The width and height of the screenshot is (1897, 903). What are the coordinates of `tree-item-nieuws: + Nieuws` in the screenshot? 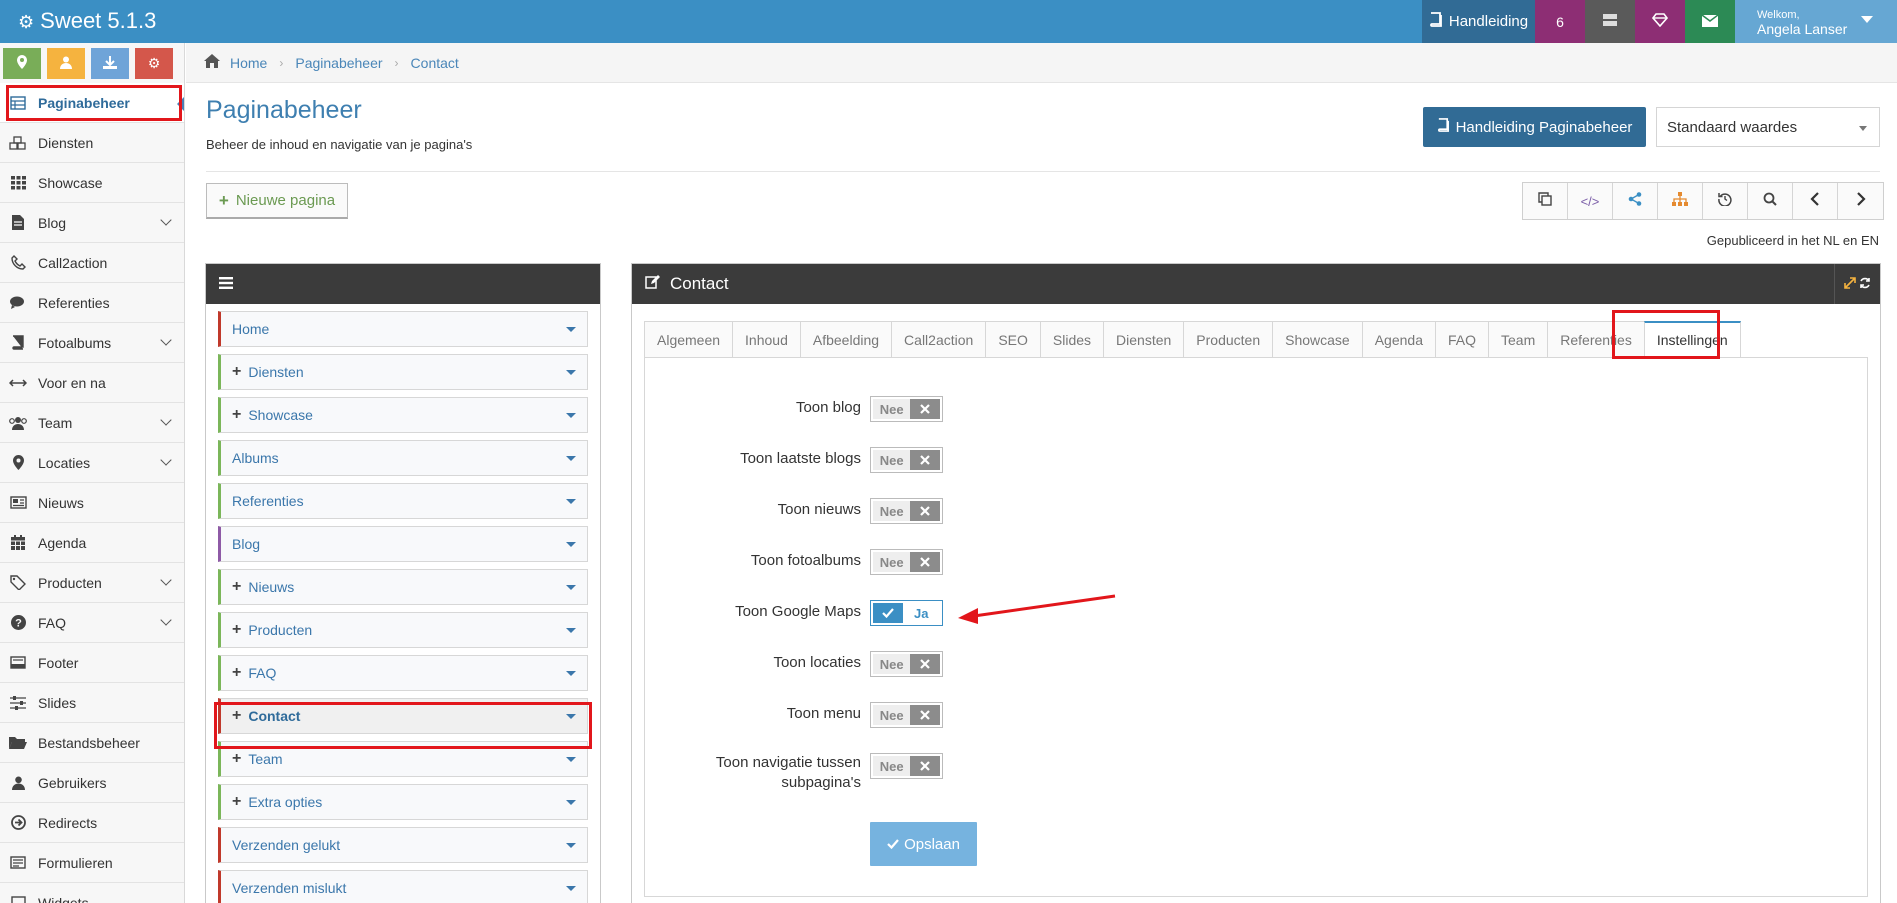 It's located at (403, 587).